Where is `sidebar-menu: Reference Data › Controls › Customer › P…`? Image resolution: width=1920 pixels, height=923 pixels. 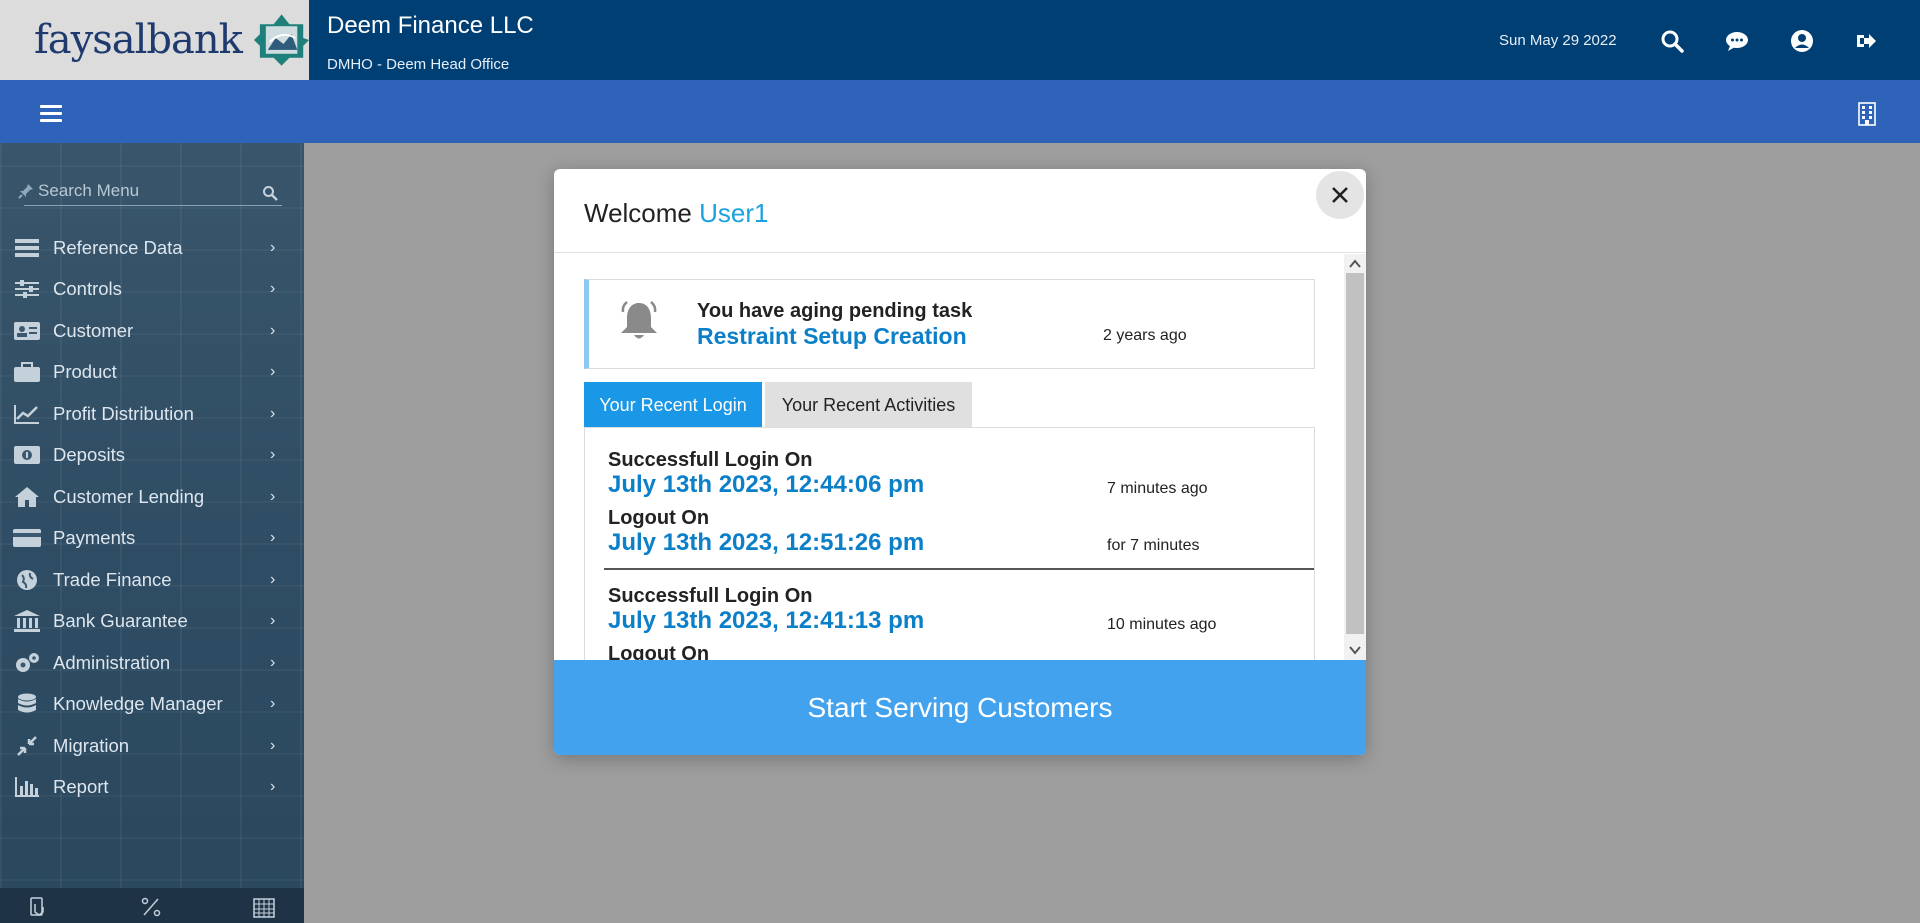
sidebar-menu: Reference Data › Controls › Customer › P… is located at coordinates (152, 517).